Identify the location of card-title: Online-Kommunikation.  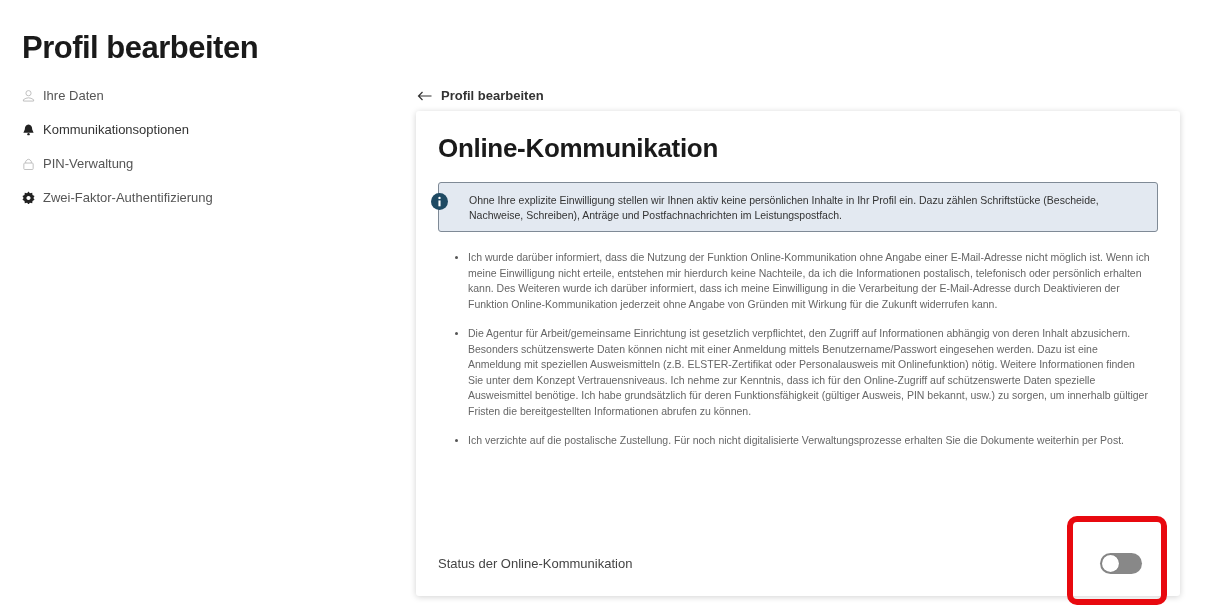
(578, 148).